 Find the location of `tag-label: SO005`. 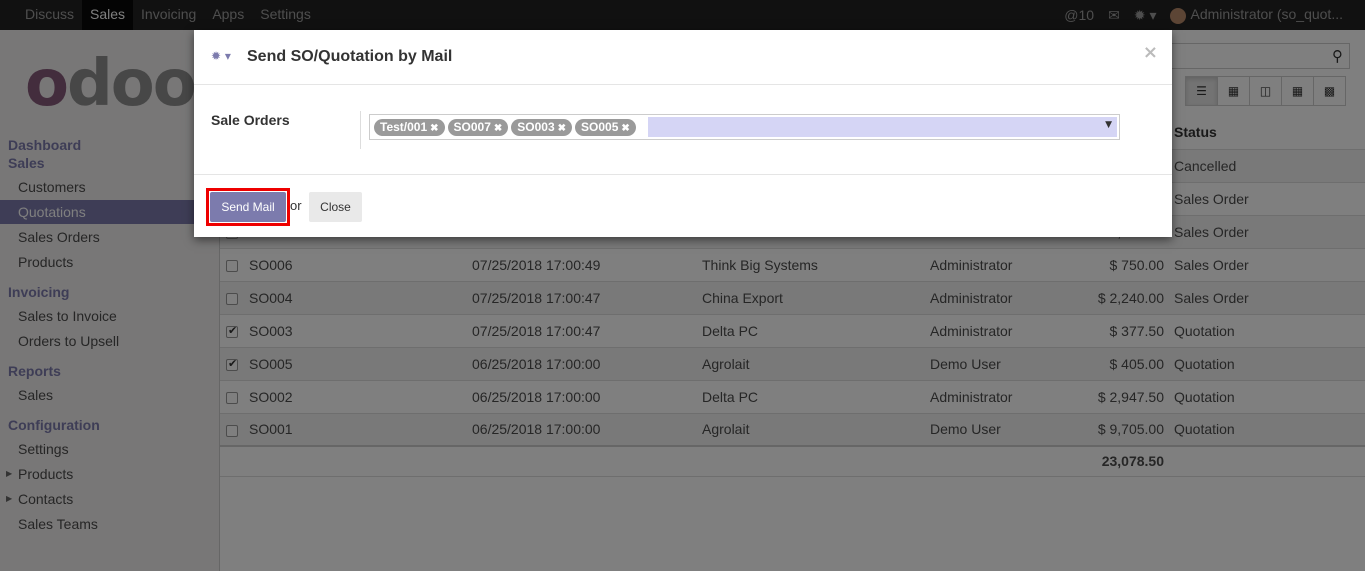

tag-label: SO005 is located at coordinates (600, 127).